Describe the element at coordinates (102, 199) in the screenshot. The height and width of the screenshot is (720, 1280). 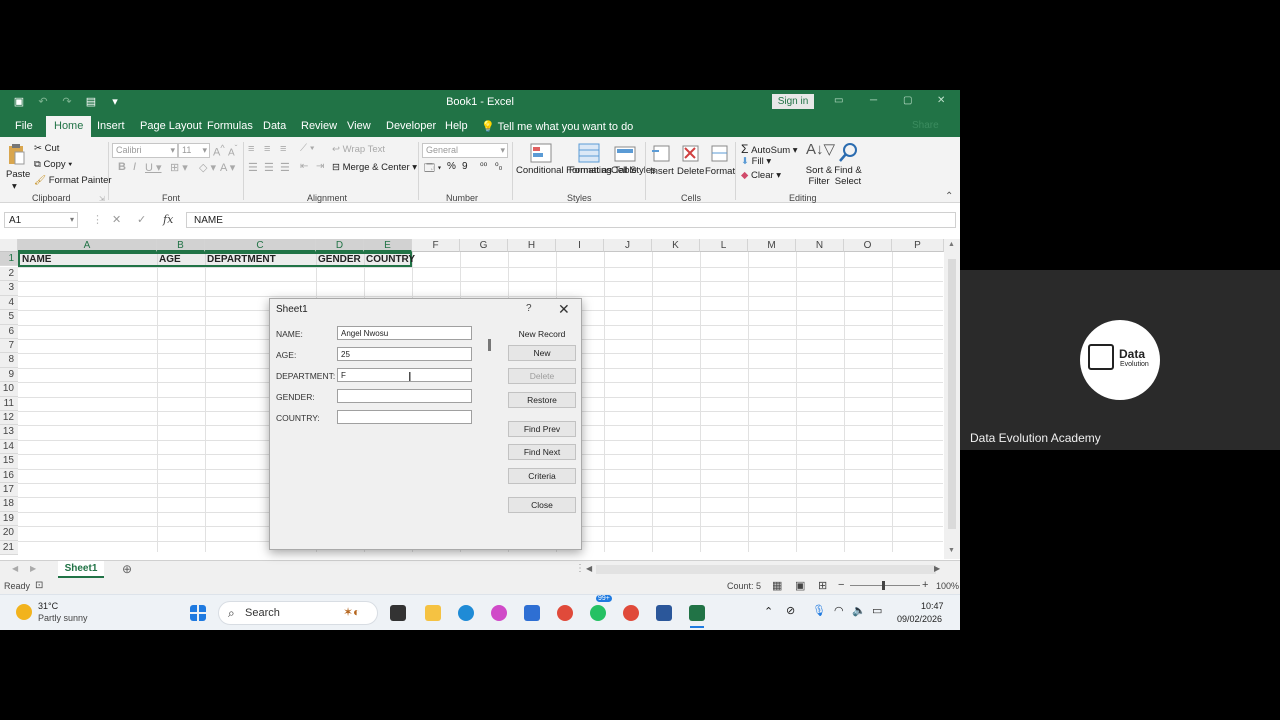
I see `clipboard-launcher-icon: ⇲` at that location.